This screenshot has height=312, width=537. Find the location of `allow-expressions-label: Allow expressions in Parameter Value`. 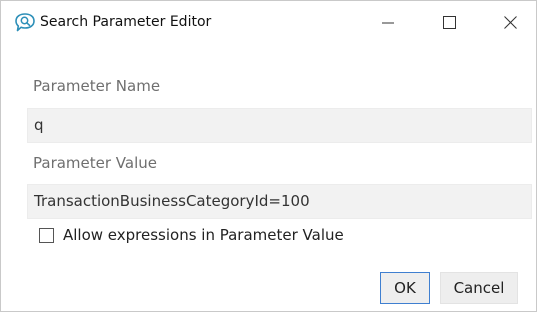

allow-expressions-label: Allow expressions in Parameter Value is located at coordinates (203, 235).